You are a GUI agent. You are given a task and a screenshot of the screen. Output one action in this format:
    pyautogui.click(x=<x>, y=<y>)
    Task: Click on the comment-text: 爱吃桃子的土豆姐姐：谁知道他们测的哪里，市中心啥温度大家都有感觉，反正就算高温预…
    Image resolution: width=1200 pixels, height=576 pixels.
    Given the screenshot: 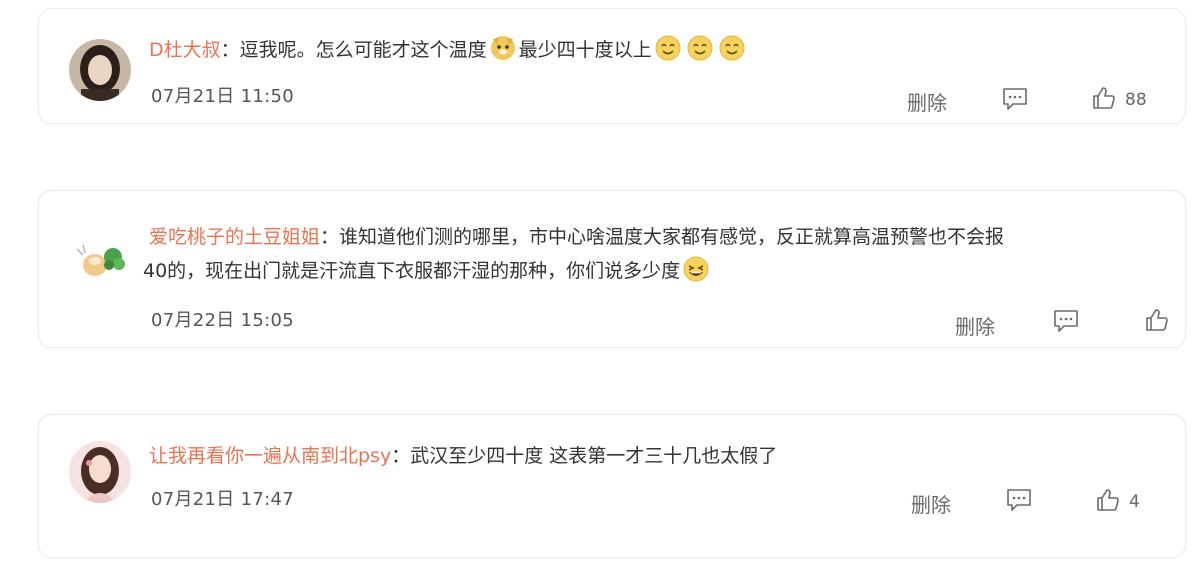 What is the action you would take?
    pyautogui.click(x=574, y=254)
    